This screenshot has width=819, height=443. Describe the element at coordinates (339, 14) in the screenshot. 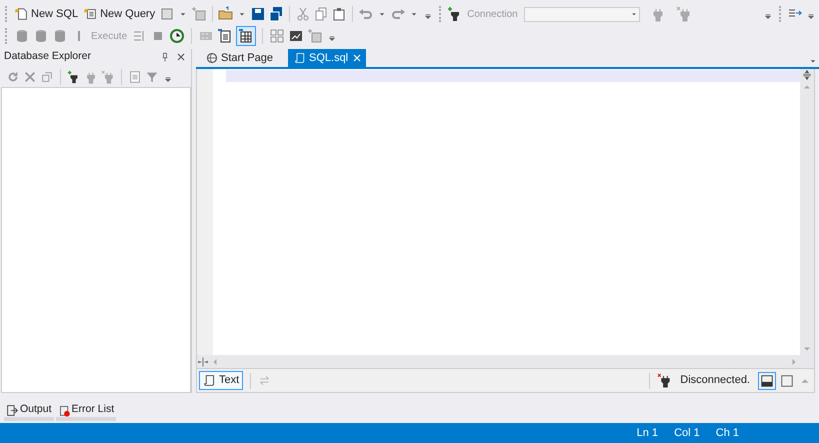

I see `paste-icon` at that location.